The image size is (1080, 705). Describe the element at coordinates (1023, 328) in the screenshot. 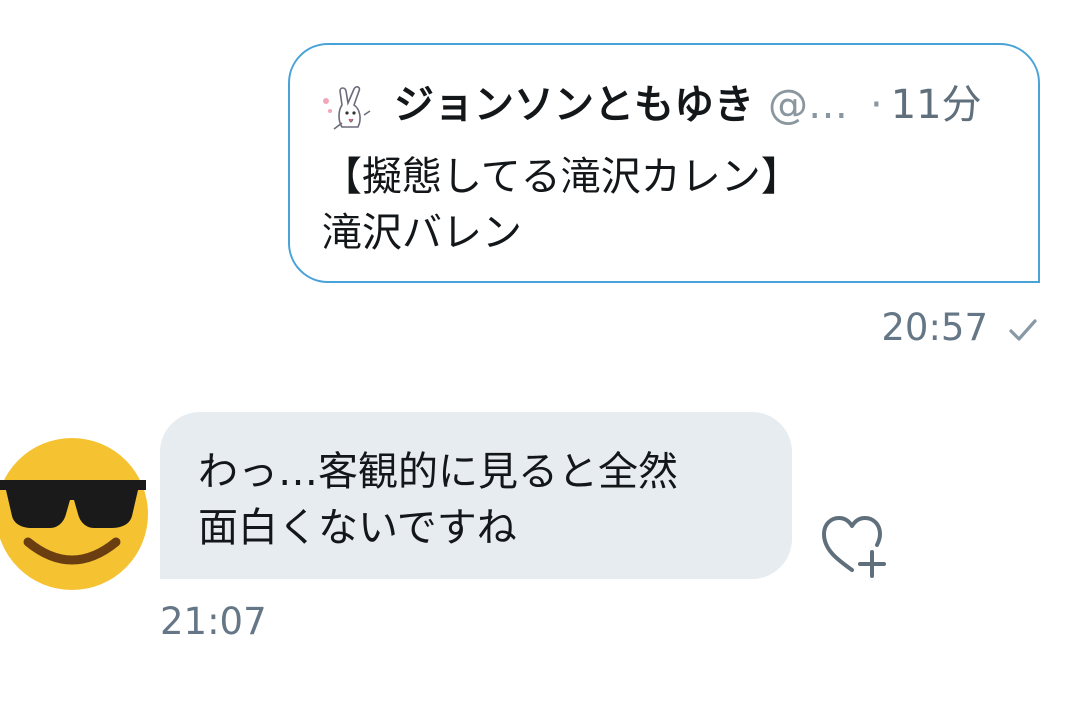

I see `checkmark-icon` at that location.